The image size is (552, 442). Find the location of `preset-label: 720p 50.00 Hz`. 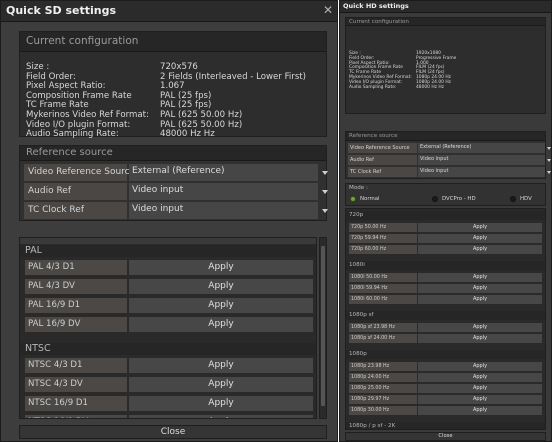

preset-label: 720p 50.00 Hz is located at coordinates (383, 227).